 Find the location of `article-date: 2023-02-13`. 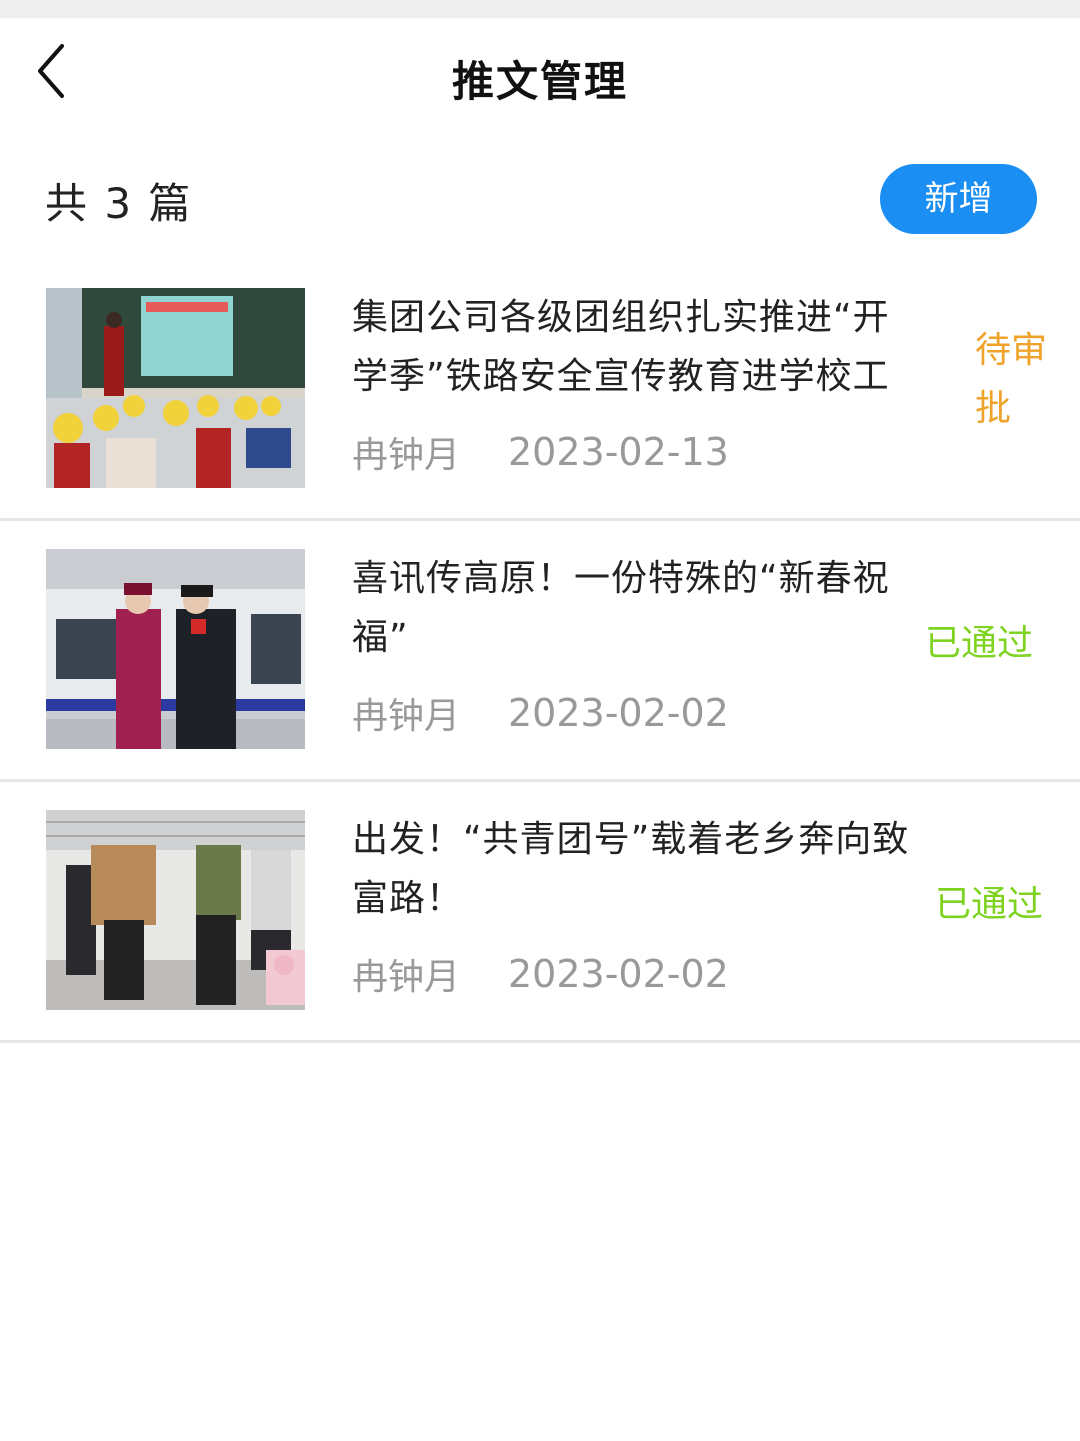

article-date: 2023-02-13 is located at coordinates (618, 452).